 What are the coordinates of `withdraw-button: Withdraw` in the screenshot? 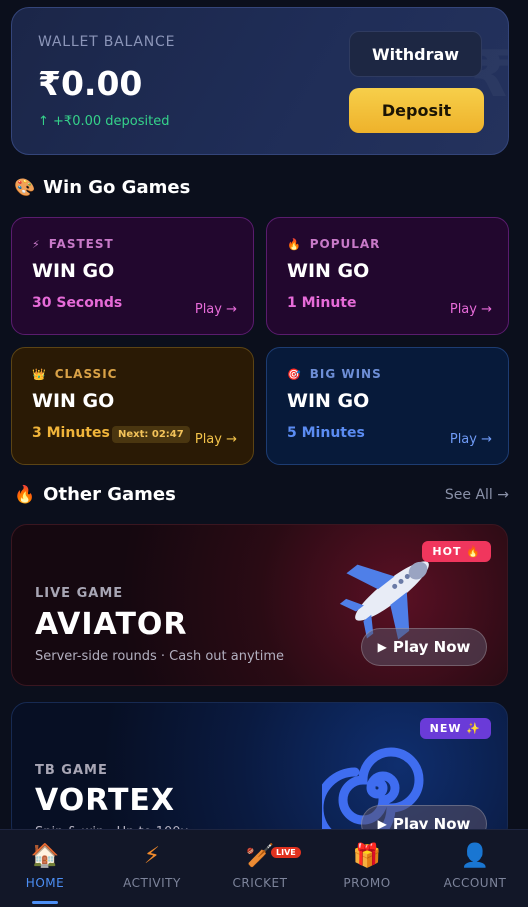 It's located at (415, 54).